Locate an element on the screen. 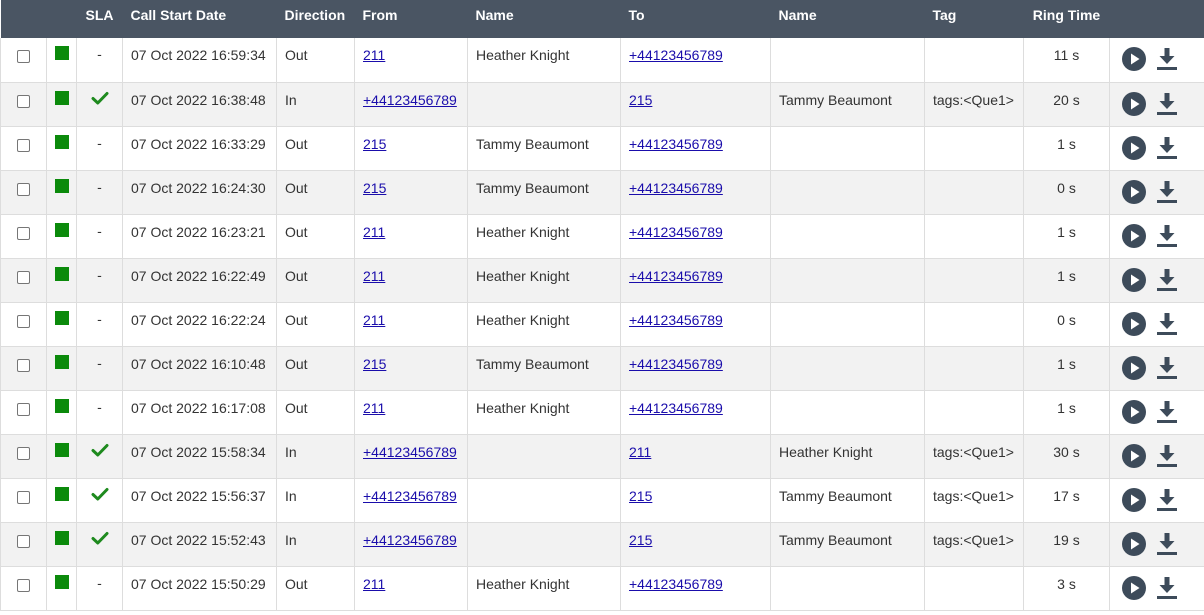 Image resolution: width=1204 pixels, height=615 pixels. to-link: 211 is located at coordinates (640, 452).